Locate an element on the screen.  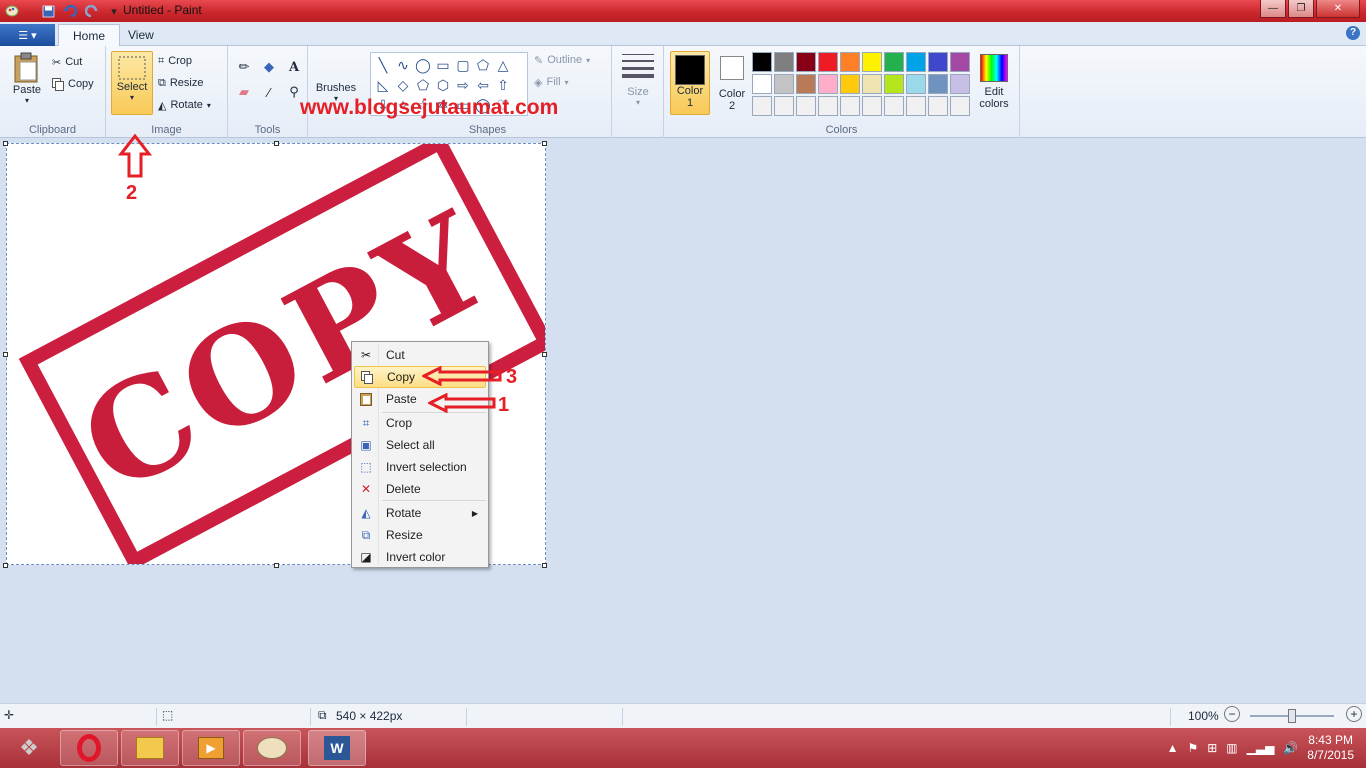
color1-button: Color 1 is located at coordinates (690, 83).